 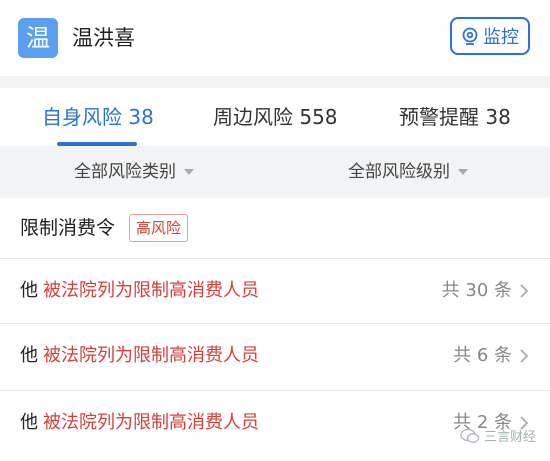 I want to click on risk-level-badge: 高风险, so click(x=159, y=228).